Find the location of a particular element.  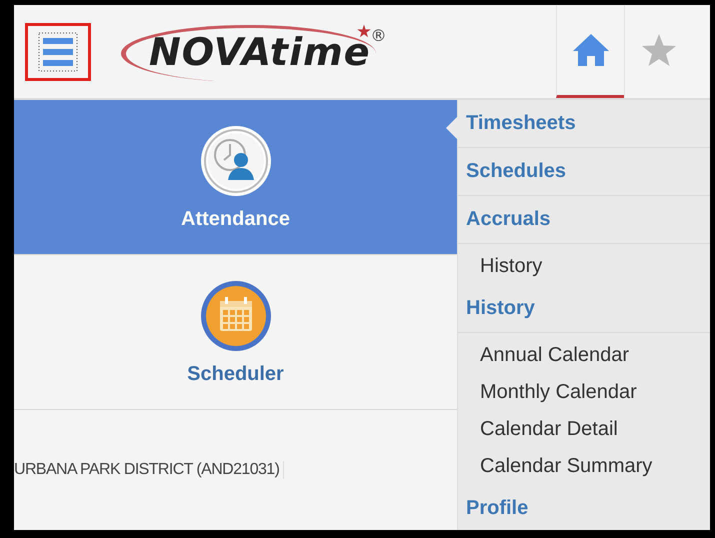

menu-item: Calendar Detail is located at coordinates (584, 429).